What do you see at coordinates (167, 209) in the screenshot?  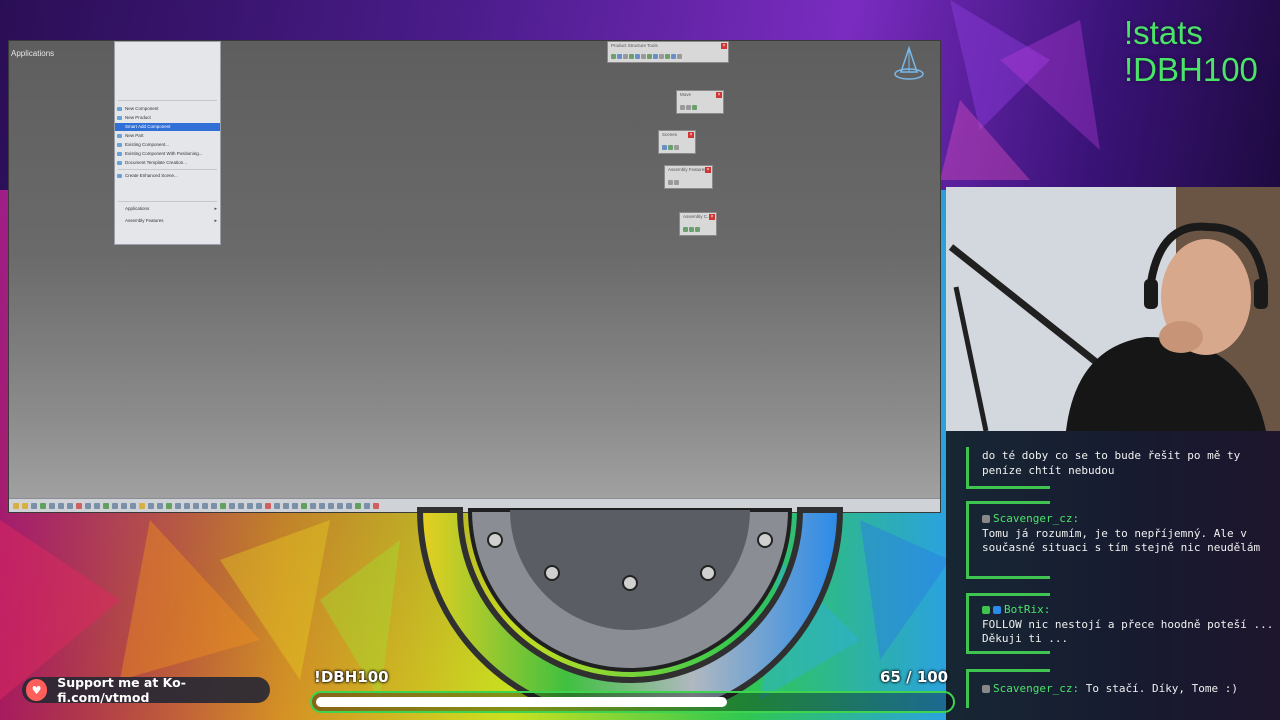 I see `menu-item-applications: Applications ▸` at bounding box center [167, 209].